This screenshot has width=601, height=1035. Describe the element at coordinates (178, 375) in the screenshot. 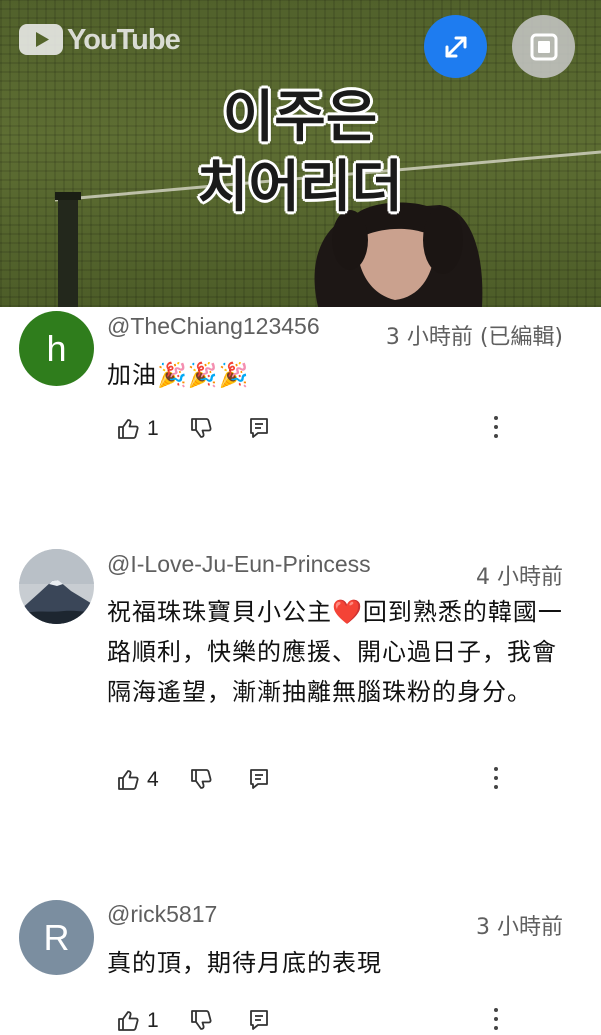

I see `comment-text: 加油🎉🎉🎉` at that location.